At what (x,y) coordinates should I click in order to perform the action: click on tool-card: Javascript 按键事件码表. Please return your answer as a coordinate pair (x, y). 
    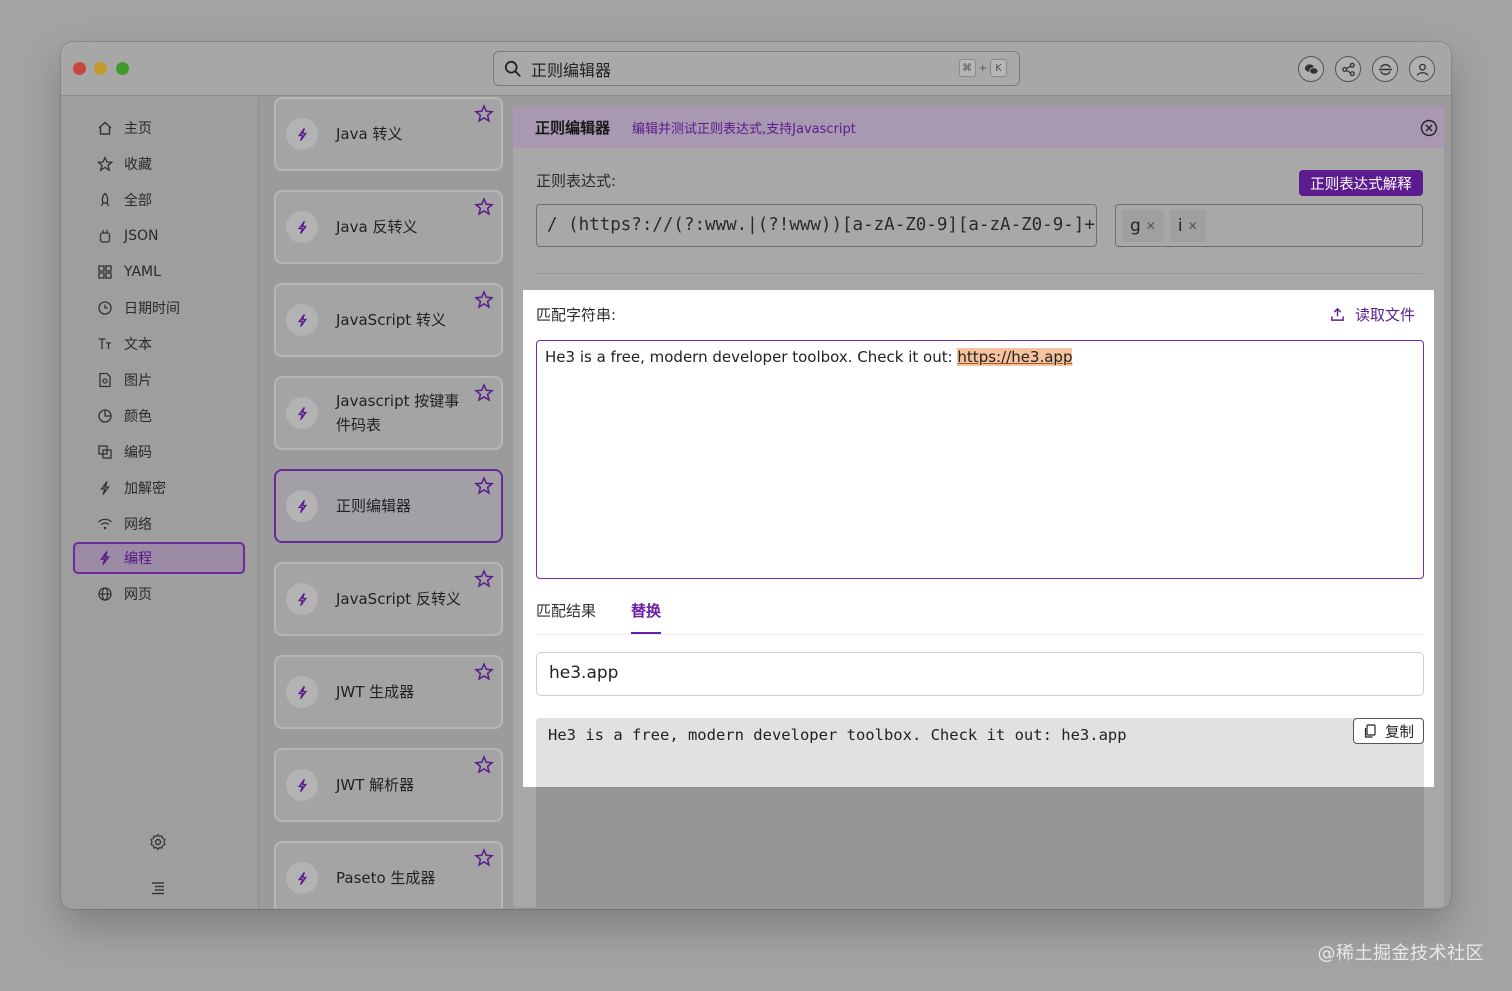
    Looking at the image, I should click on (388, 413).